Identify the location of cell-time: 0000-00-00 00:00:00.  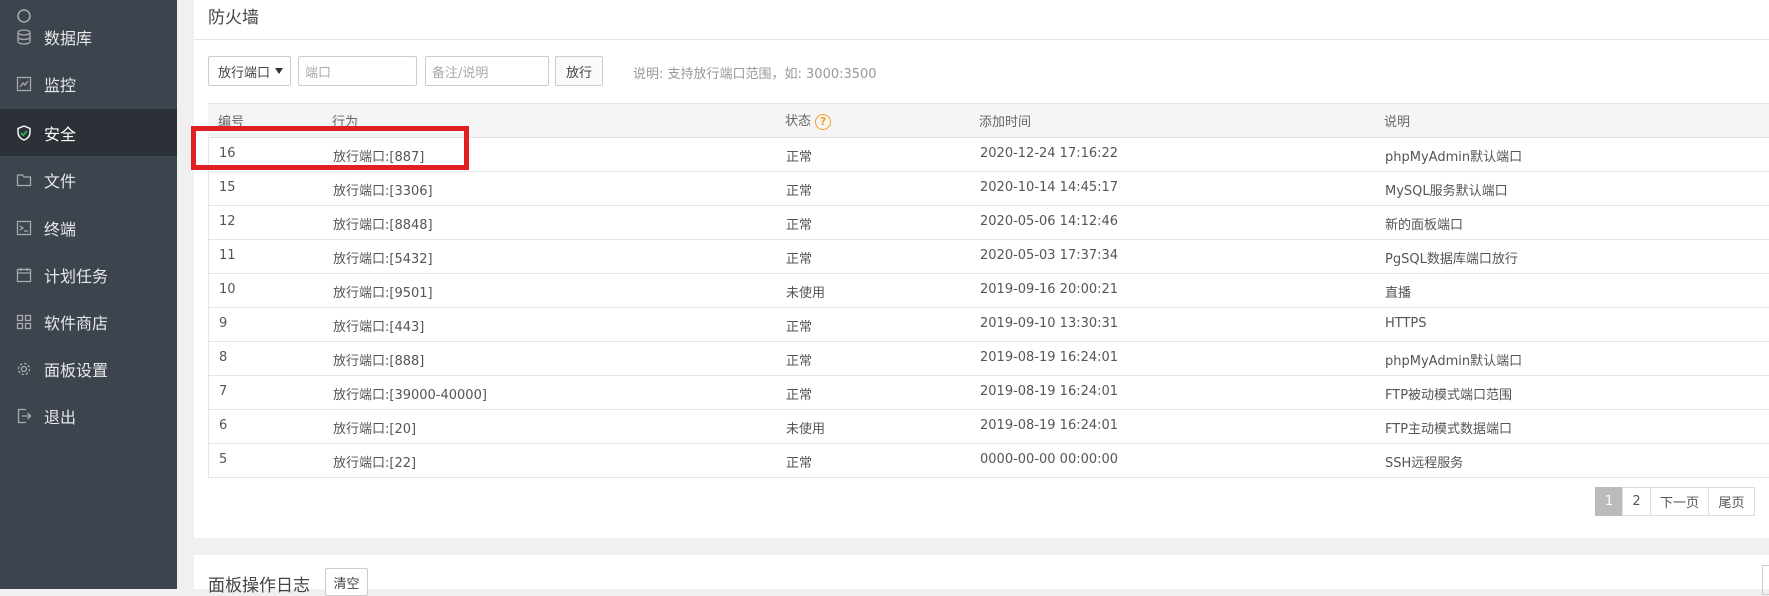
(1049, 459).